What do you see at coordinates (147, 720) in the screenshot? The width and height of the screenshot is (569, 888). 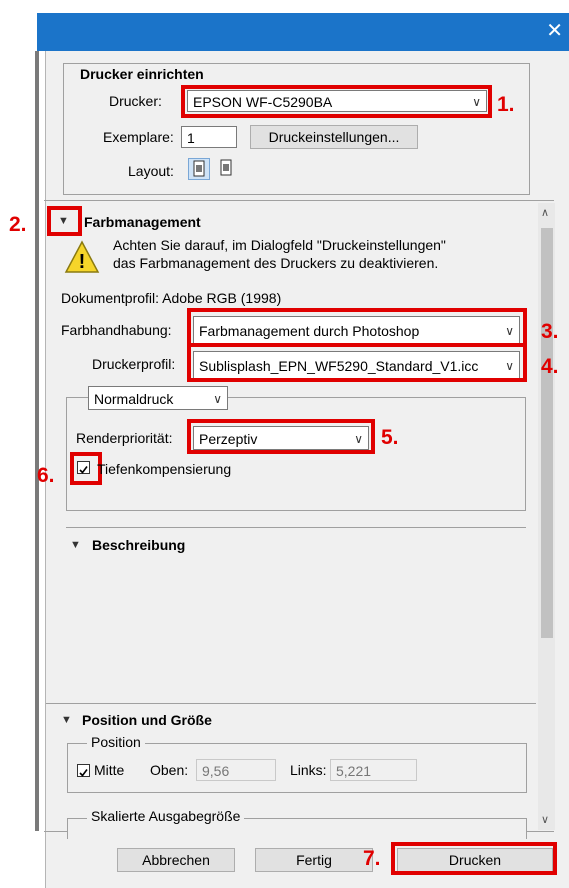 I see `position-size-title: Position und Größe` at bounding box center [147, 720].